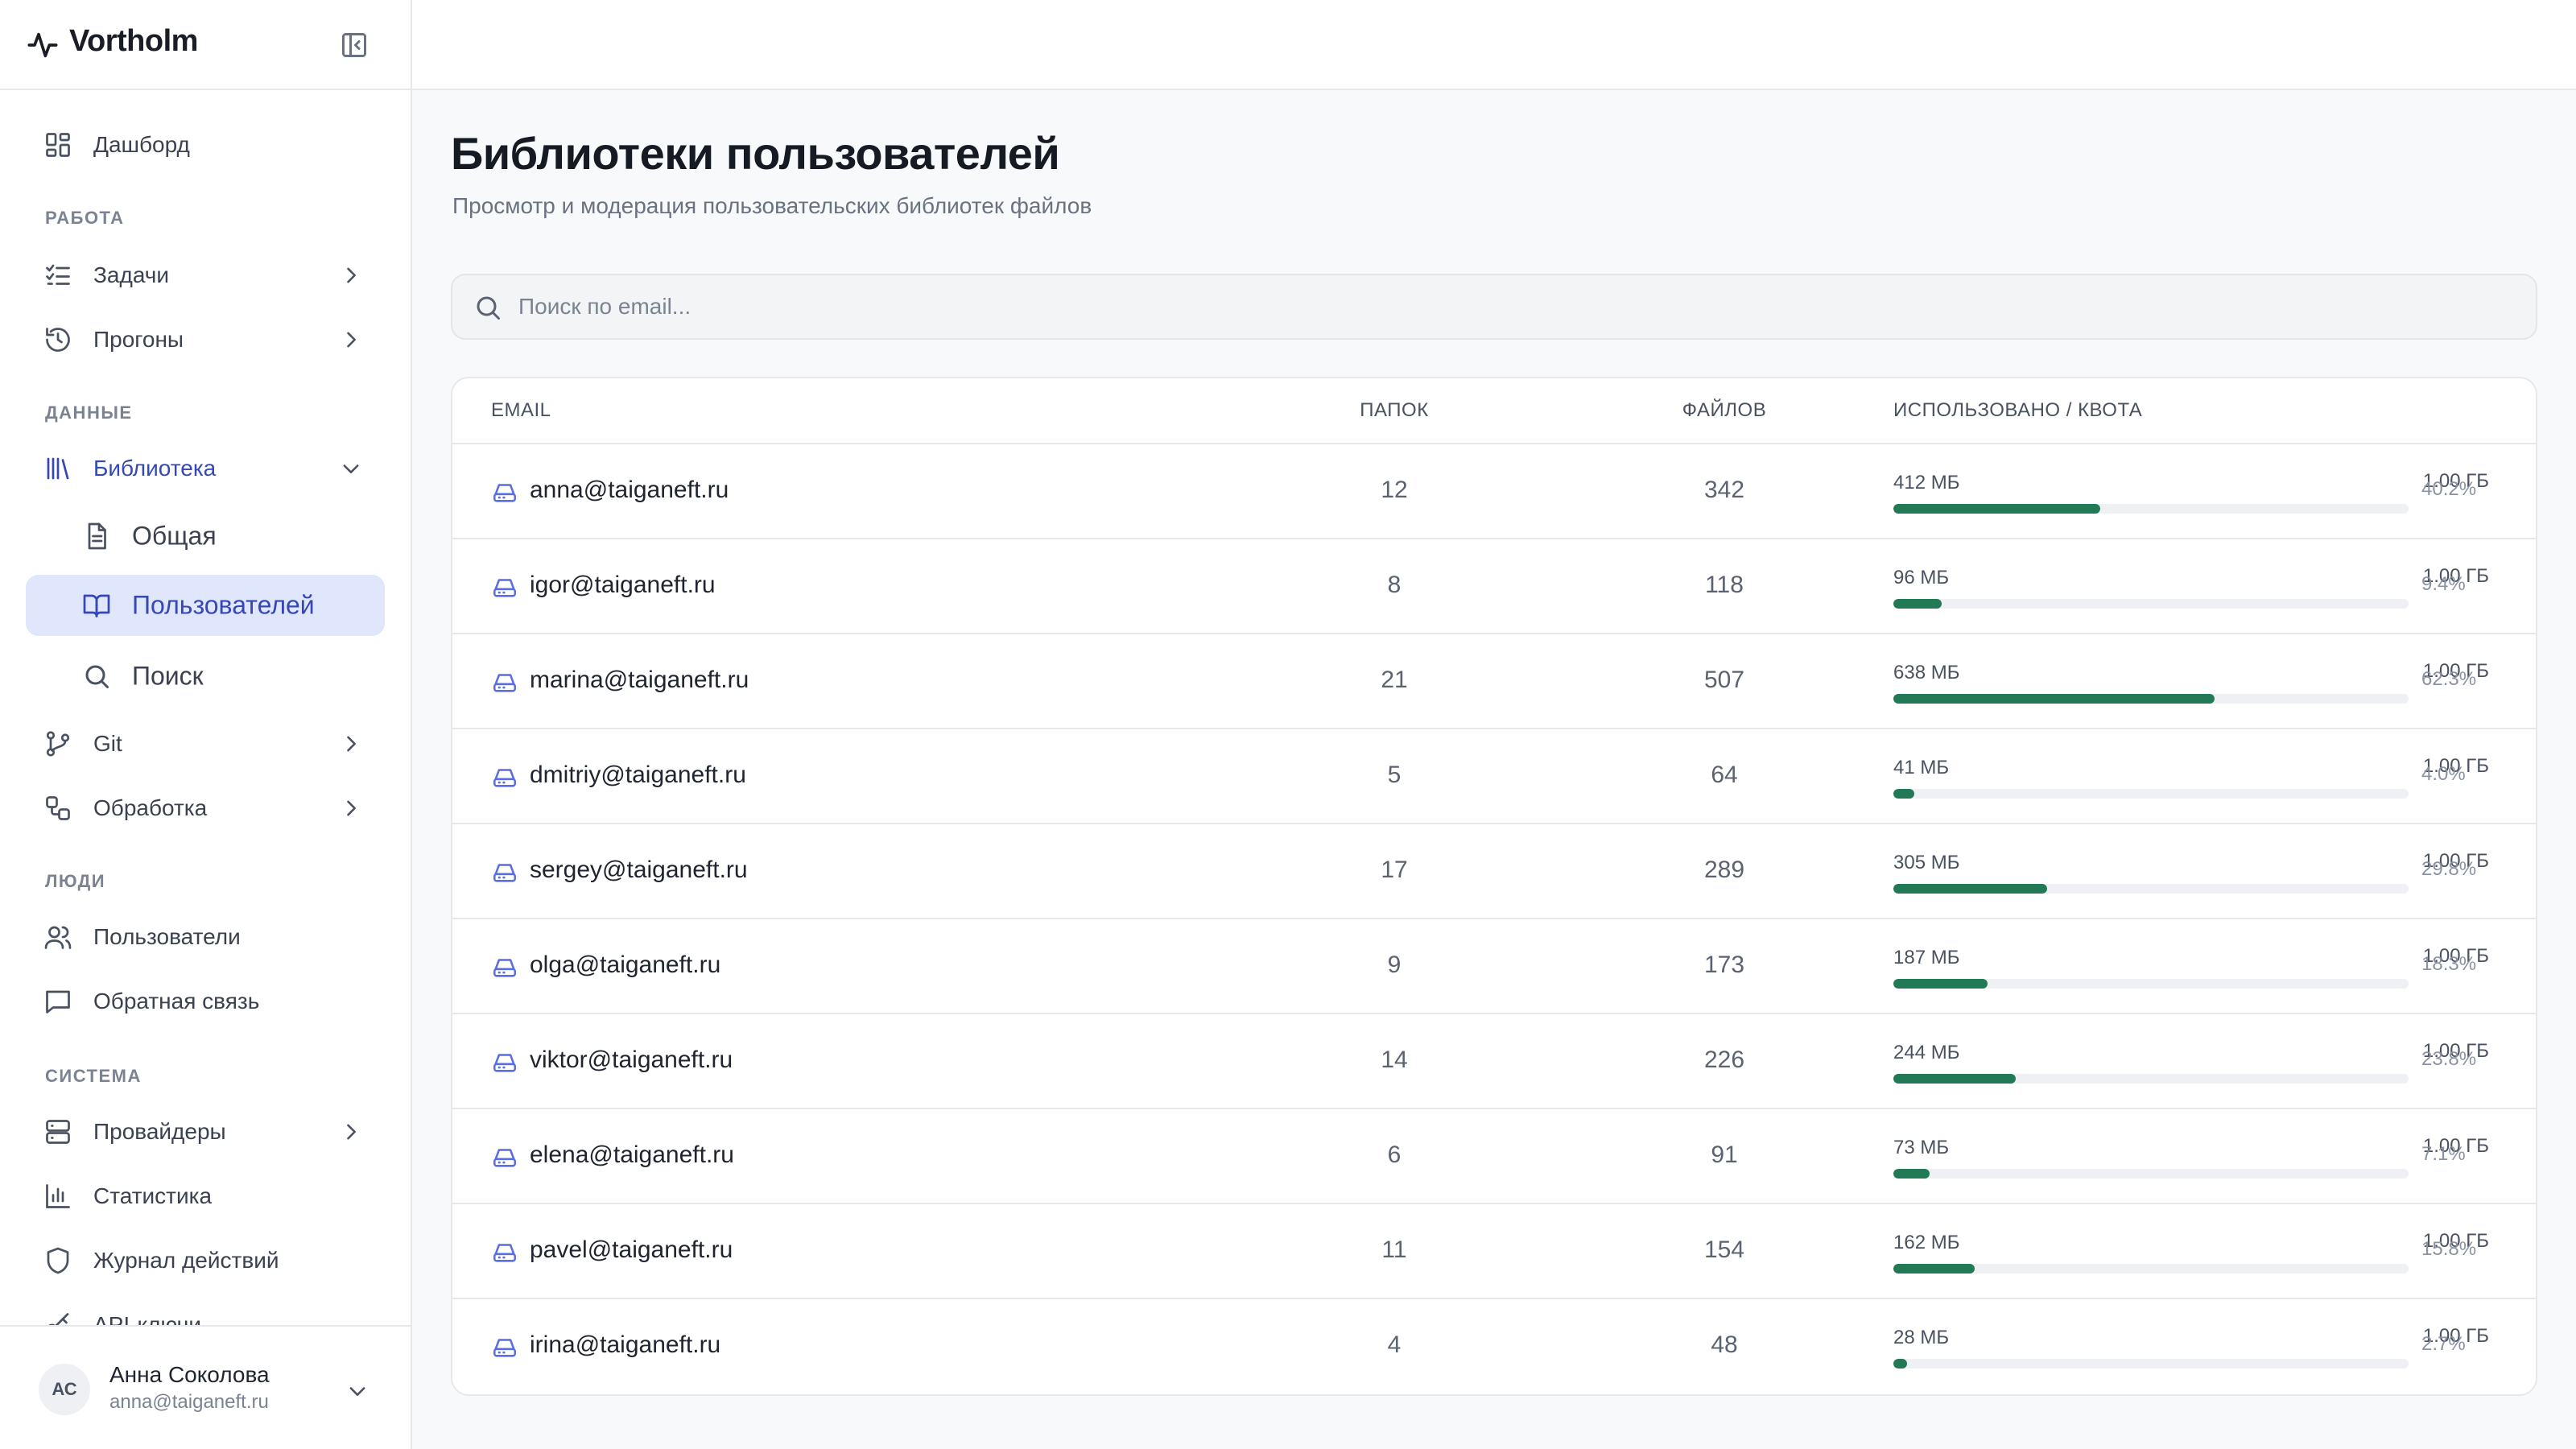 This screenshot has height=1449, width=2576. What do you see at coordinates (632, 1154) in the screenshot?
I see `row-email: elena@taiganeft.ru` at bounding box center [632, 1154].